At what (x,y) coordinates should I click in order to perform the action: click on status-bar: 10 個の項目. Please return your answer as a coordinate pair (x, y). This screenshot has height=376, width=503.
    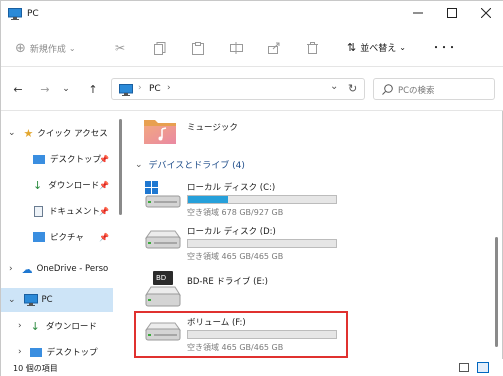
    Looking at the image, I should click on (252, 367).